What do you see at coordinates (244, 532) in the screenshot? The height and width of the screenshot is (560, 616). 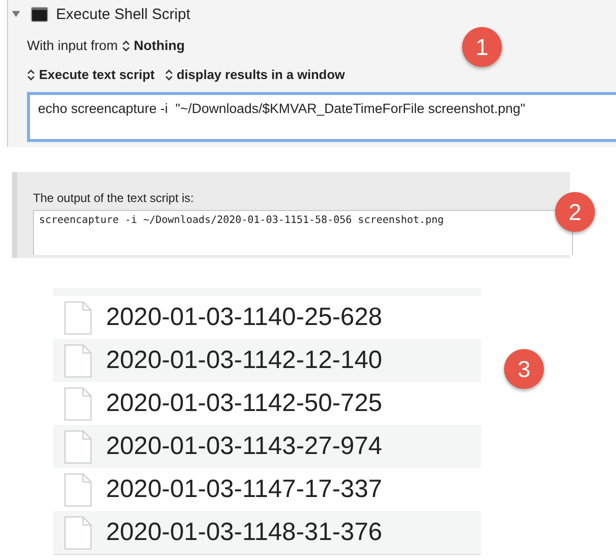 I see `file-name: 2020-01-03-1148-31-376` at bounding box center [244, 532].